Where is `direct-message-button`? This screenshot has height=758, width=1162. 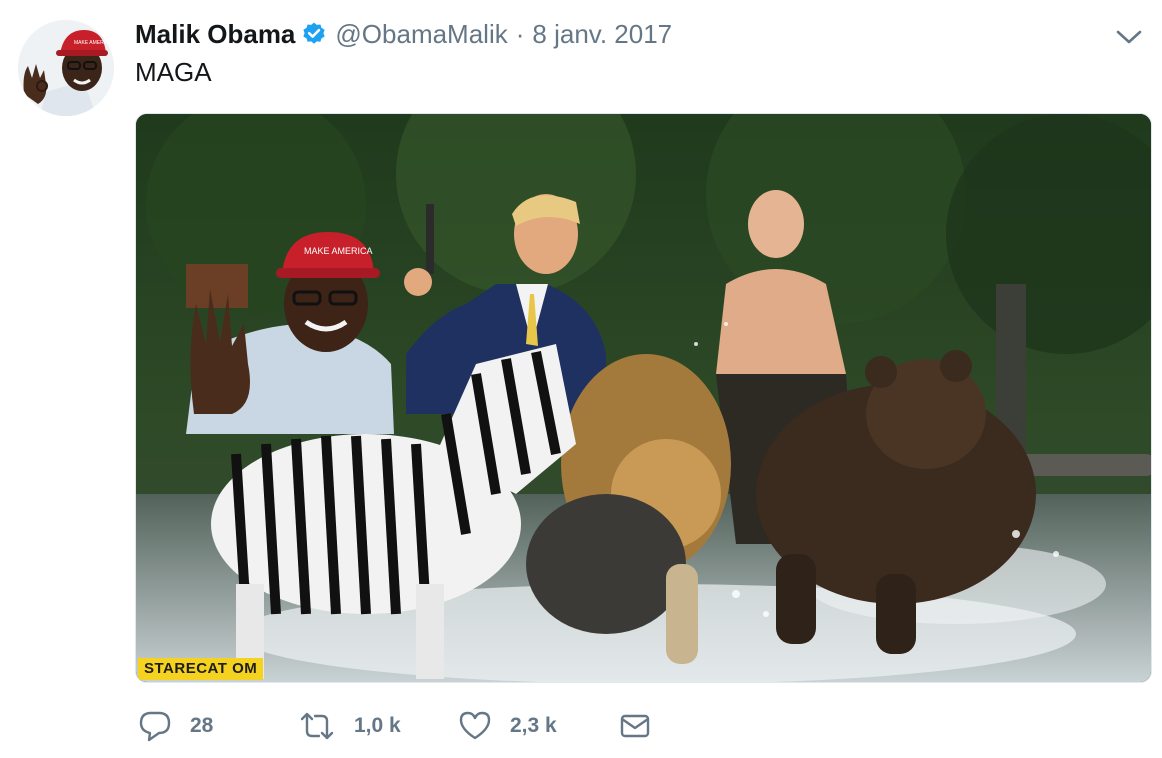
direct-message-button is located at coordinates (635, 726).